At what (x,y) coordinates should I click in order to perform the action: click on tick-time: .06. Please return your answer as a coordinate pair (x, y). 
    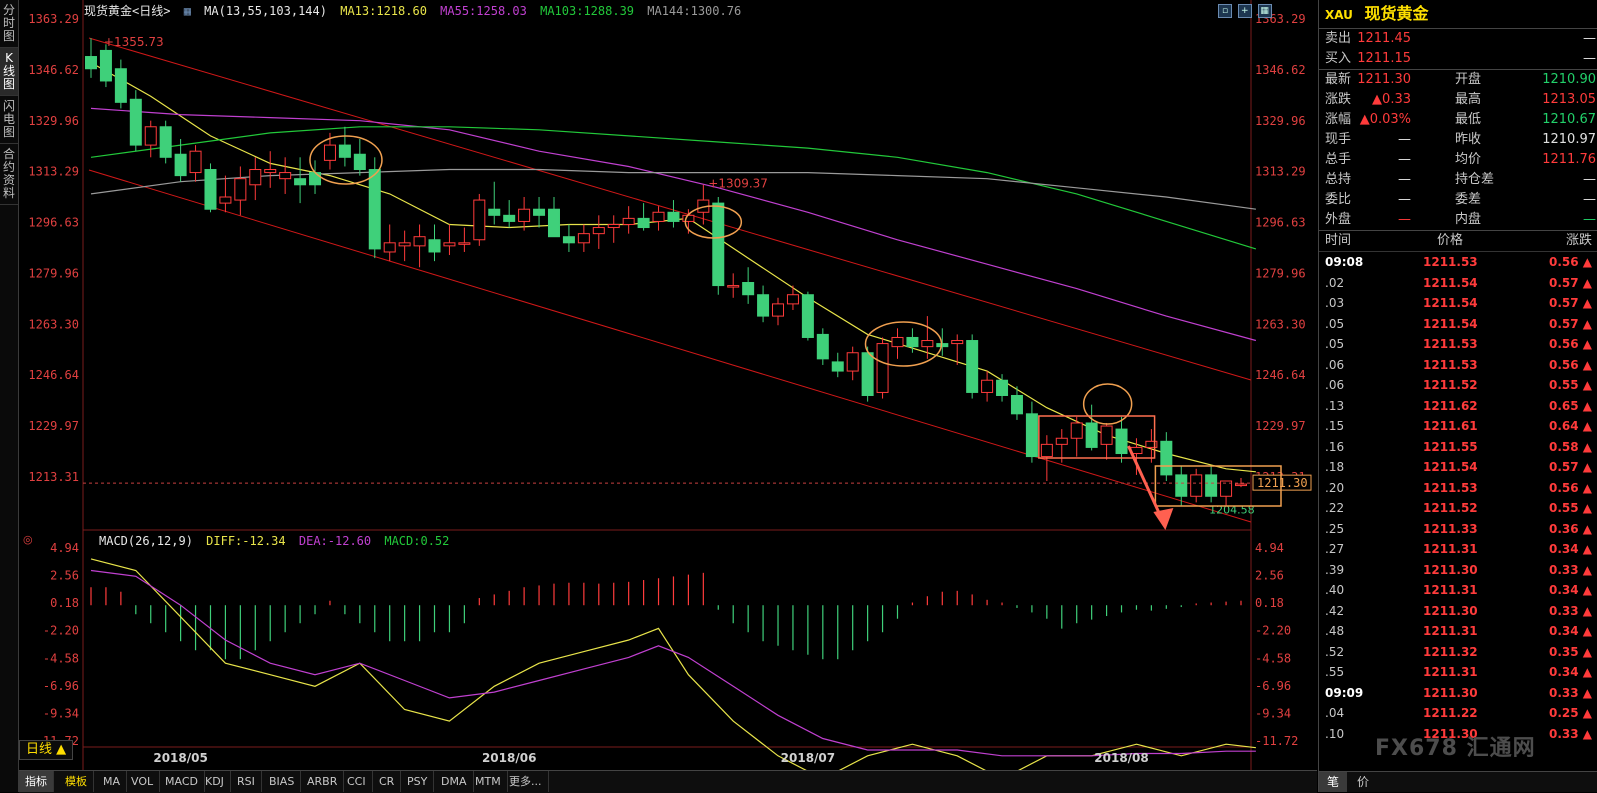
    Looking at the image, I should click on (1335, 364).